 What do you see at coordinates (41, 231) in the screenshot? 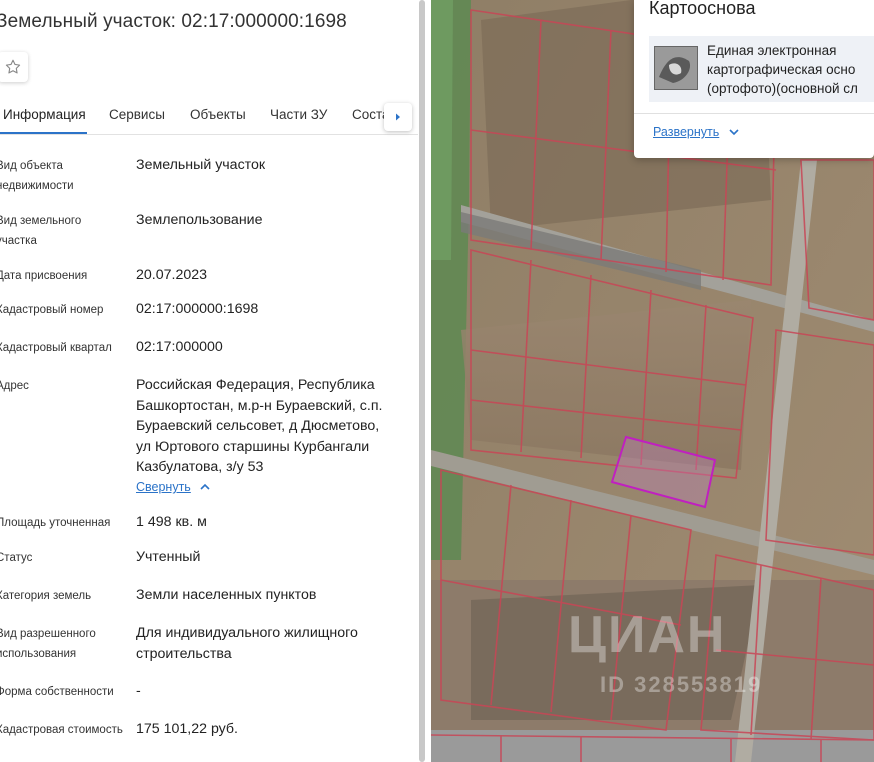
I see `label-parcel-type: Вид земельного участка` at bounding box center [41, 231].